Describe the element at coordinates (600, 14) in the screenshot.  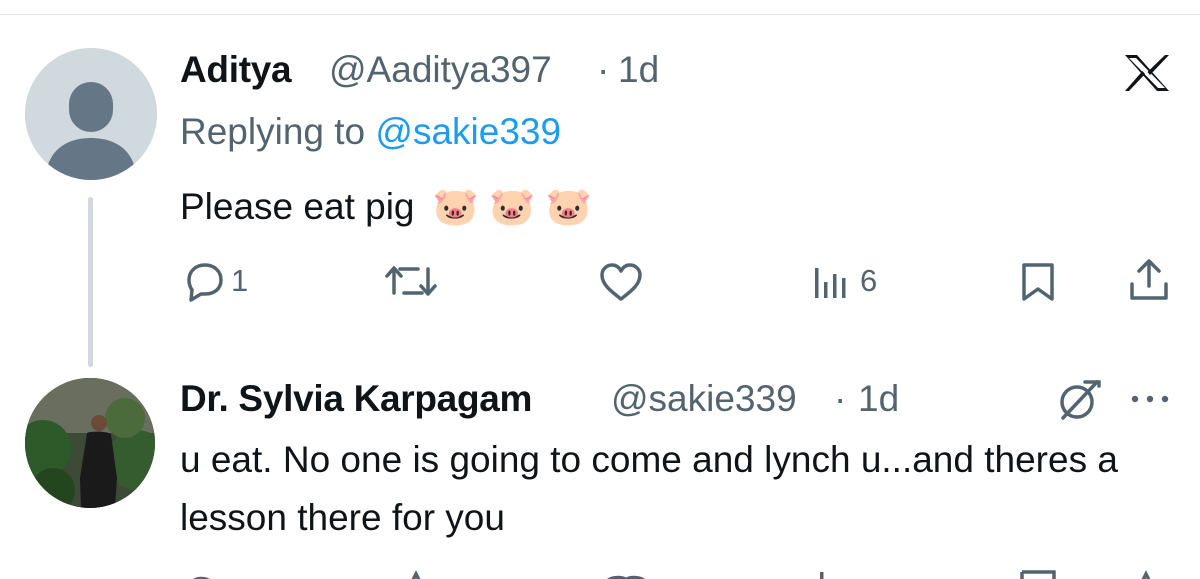
I see `top-divider` at that location.